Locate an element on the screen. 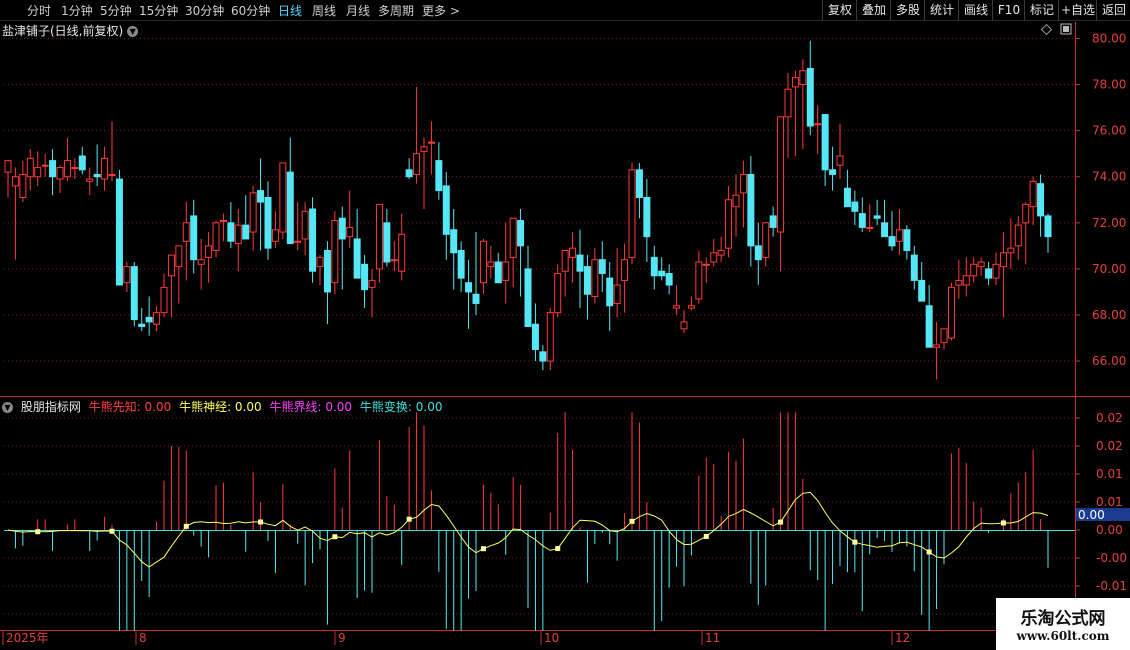 The image size is (1130, 650). current-value-text: 0.00 is located at coordinates (1091, 515).